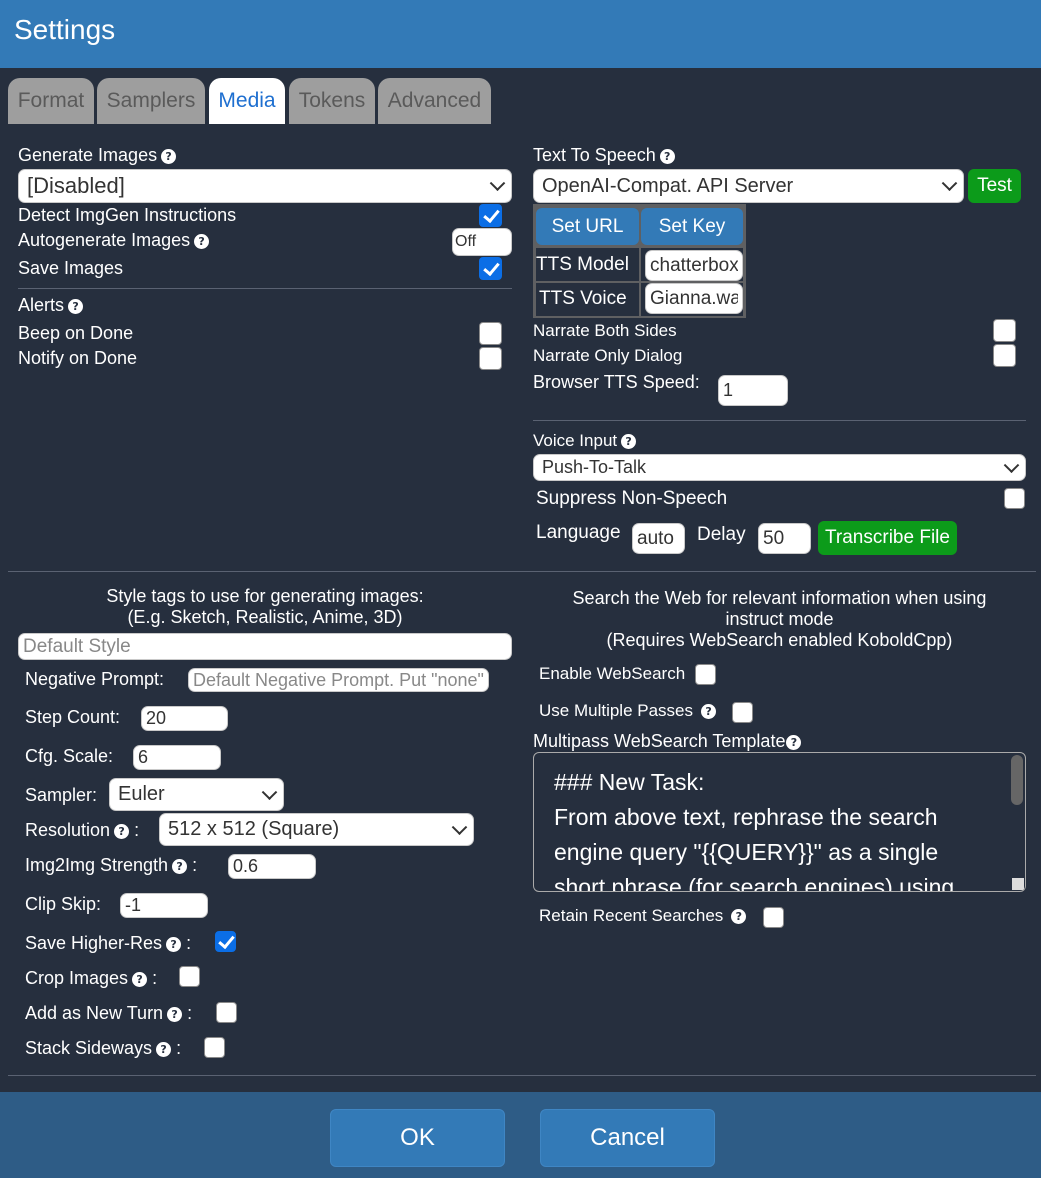 This screenshot has width=1041, height=1178. What do you see at coordinates (632, 498) in the screenshot?
I see `suppress-non-speech-label: Suppress Non-Speech` at bounding box center [632, 498].